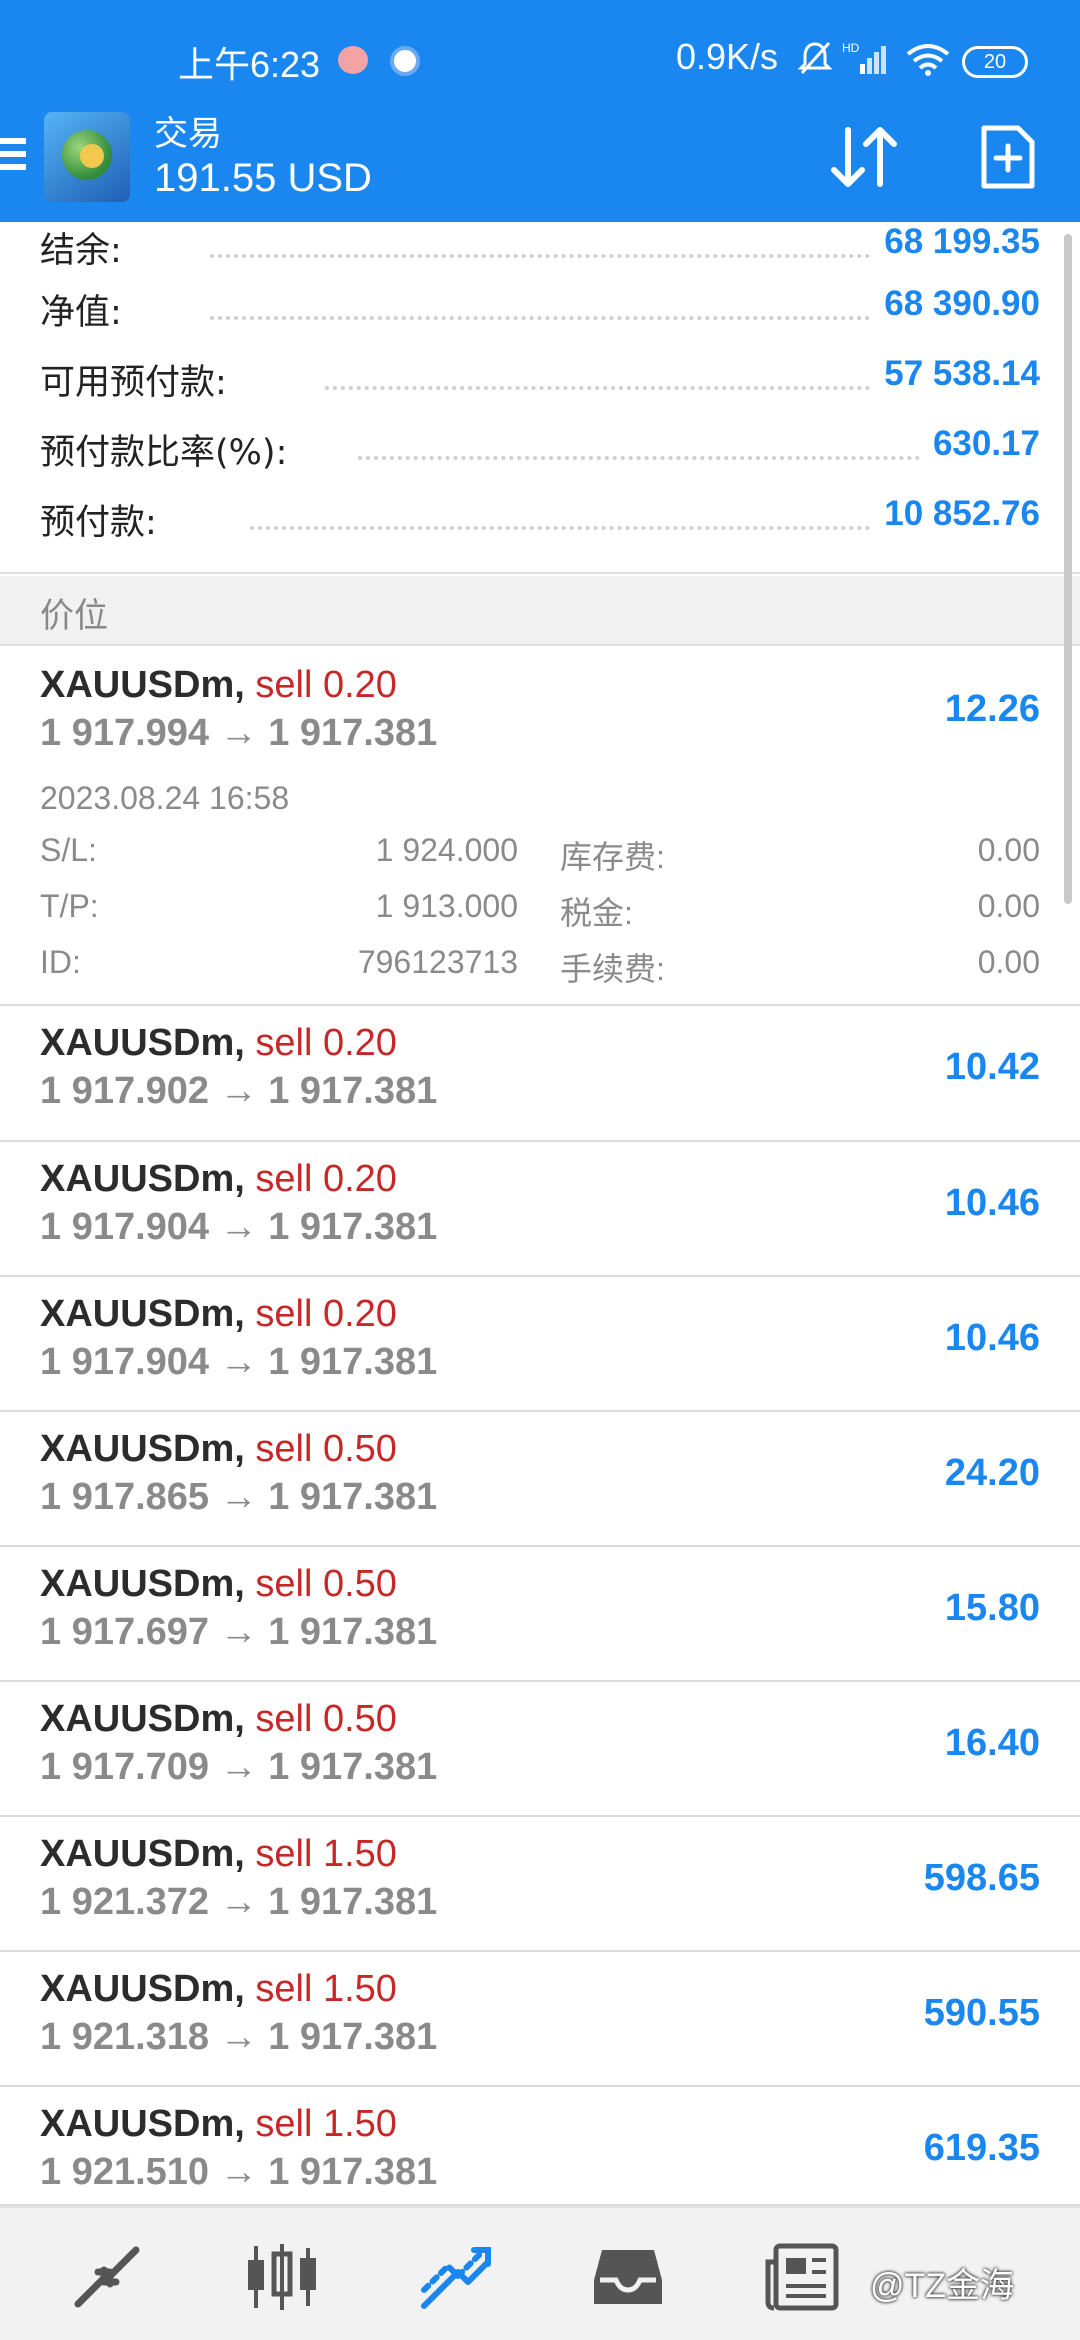  What do you see at coordinates (727, 56) in the screenshot?
I see `network-speed: 0.9K/s` at bounding box center [727, 56].